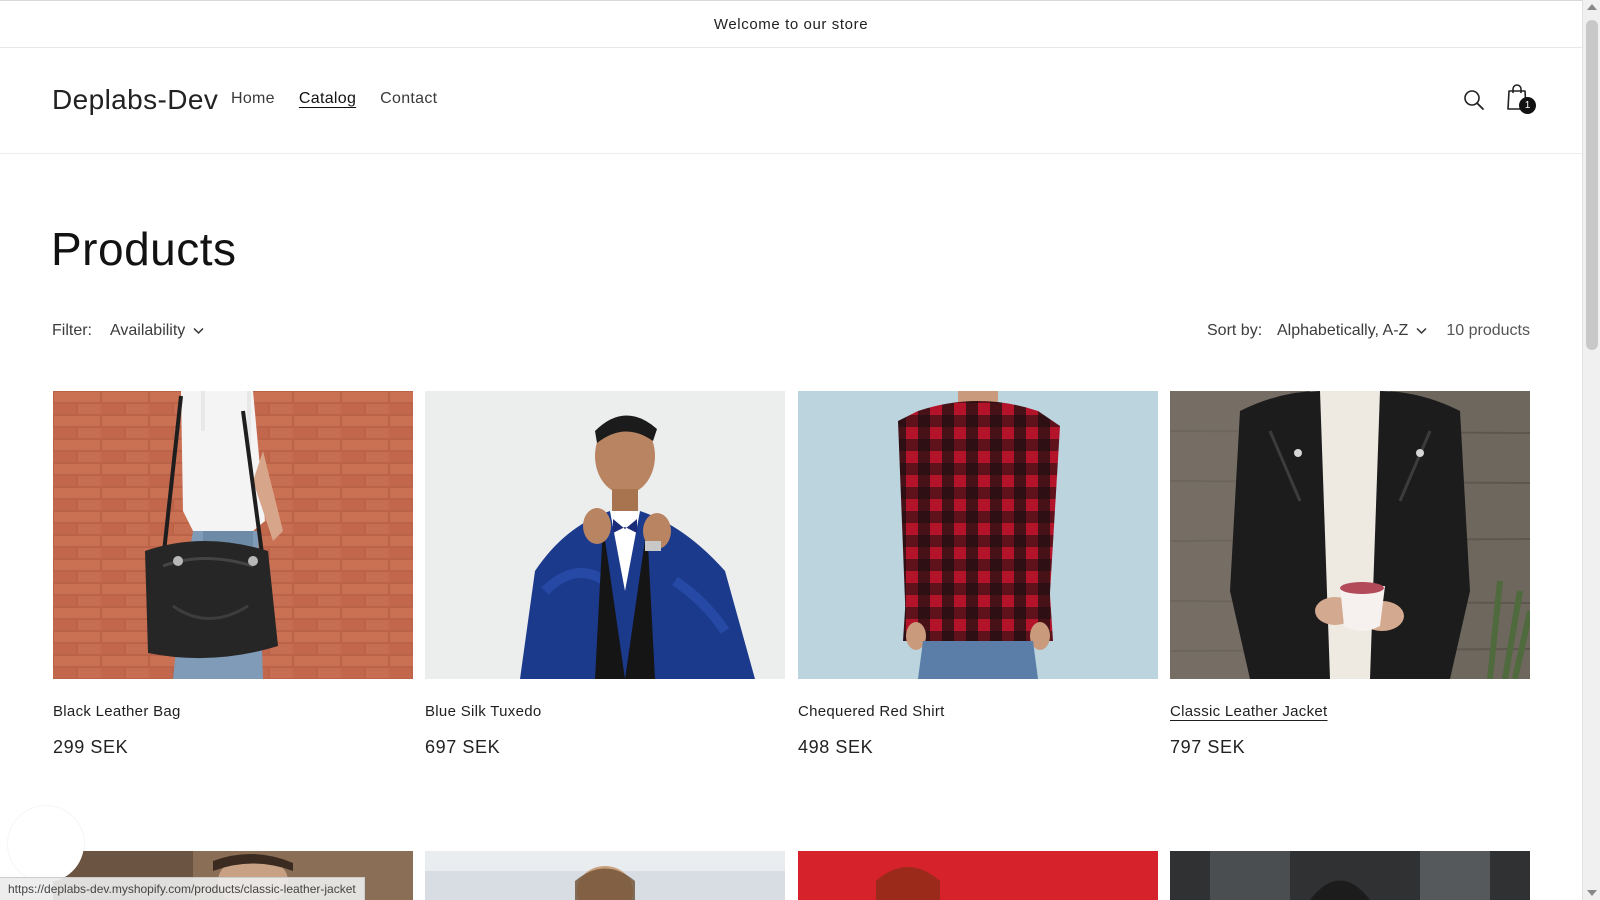 The width and height of the screenshot is (1600, 900). Describe the element at coordinates (483, 711) in the screenshot. I see `product-title: Blue Silk Tuxedo` at that location.